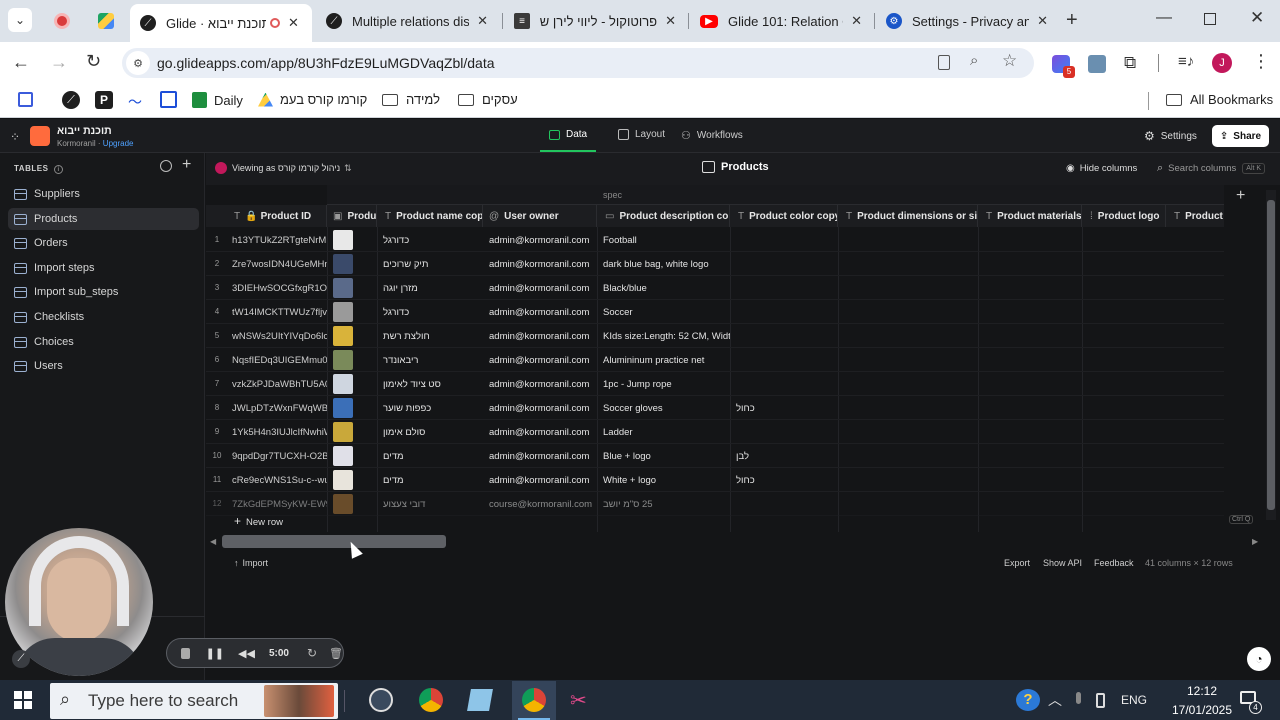 This screenshot has height=720, width=1280. Describe the element at coordinates (430, 408) in the screenshot. I see `product-name-cell: כפפות שוער` at that location.